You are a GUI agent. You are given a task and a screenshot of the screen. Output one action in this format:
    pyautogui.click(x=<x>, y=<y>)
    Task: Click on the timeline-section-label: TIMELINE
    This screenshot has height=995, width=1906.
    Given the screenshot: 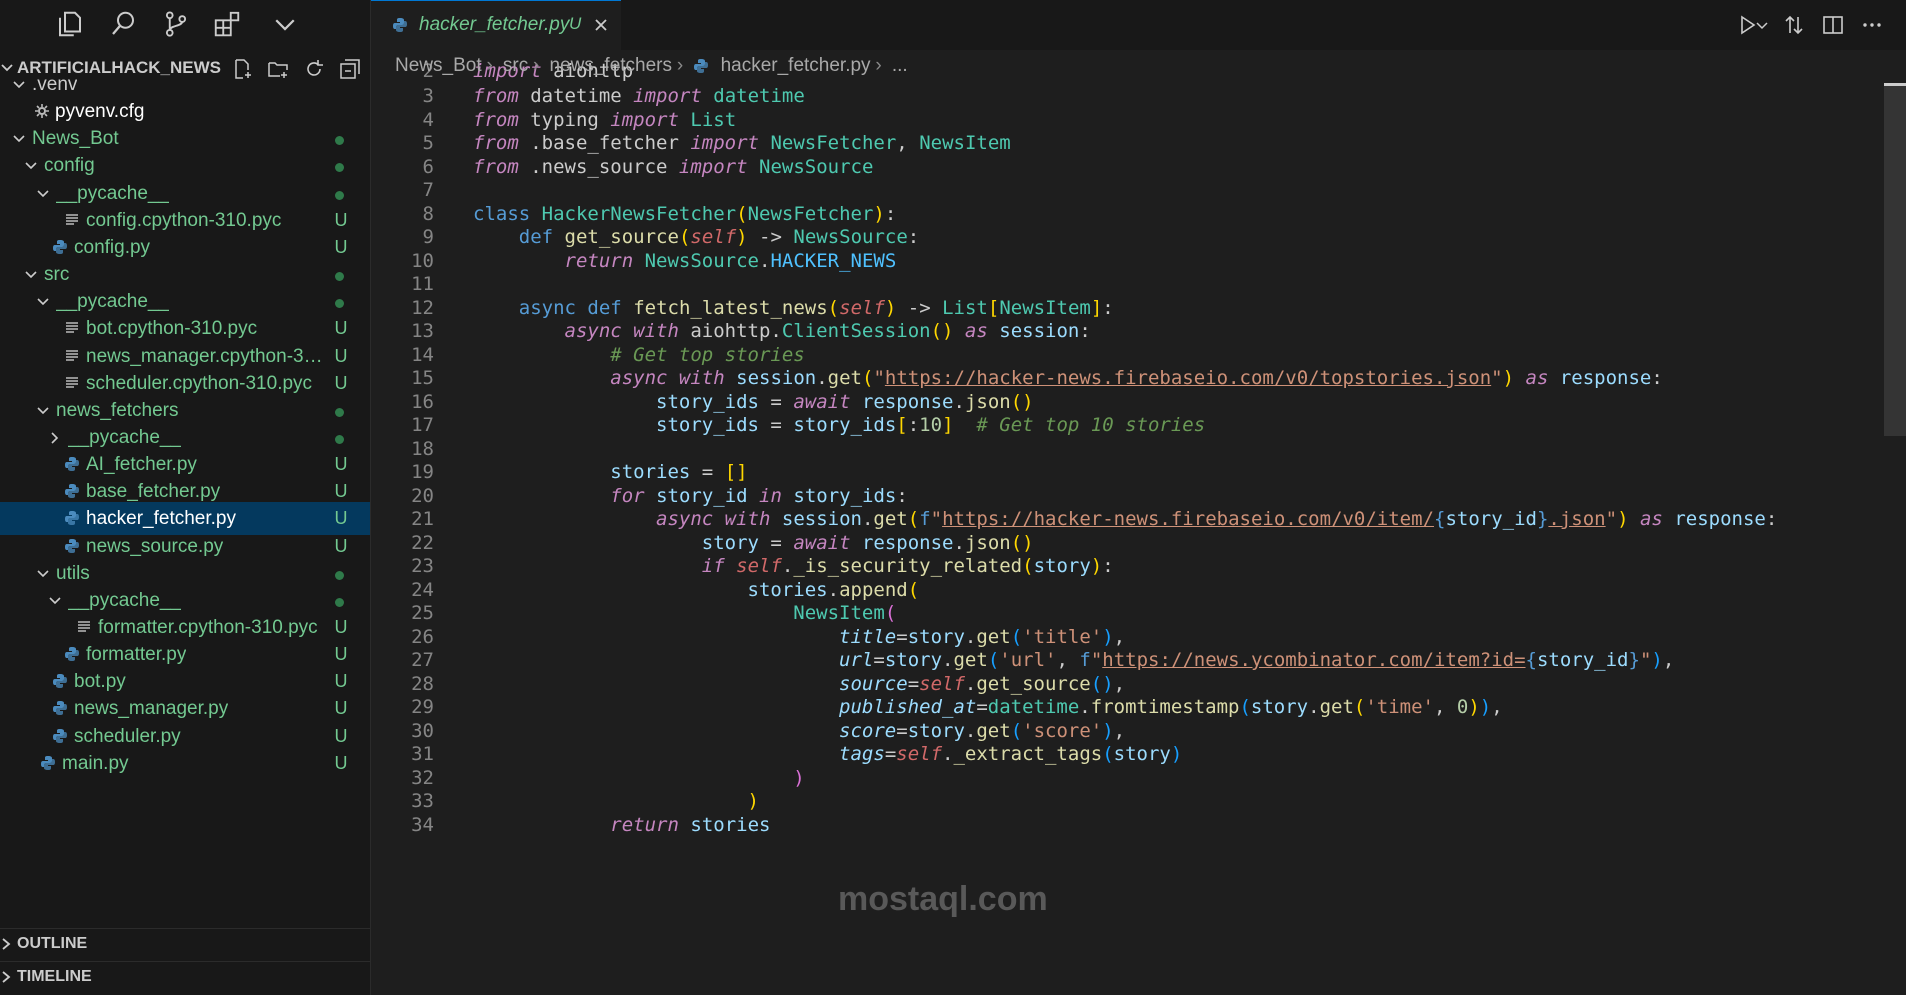 What is the action you would take?
    pyautogui.click(x=54, y=976)
    